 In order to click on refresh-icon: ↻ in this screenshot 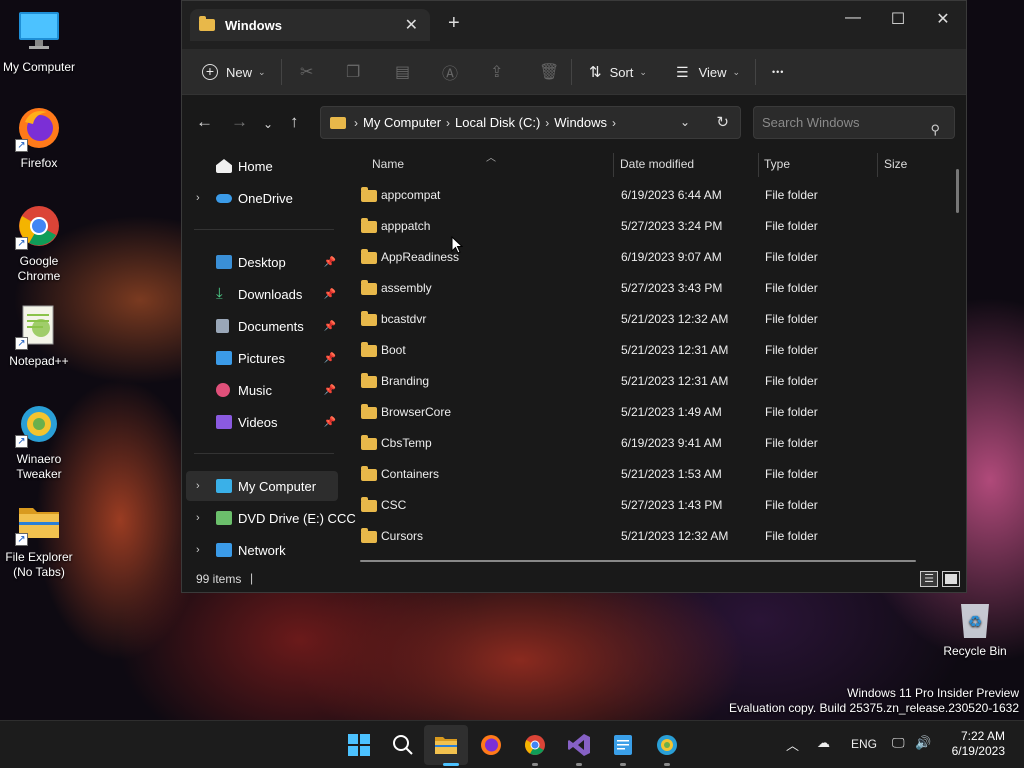, I will do `click(722, 122)`.